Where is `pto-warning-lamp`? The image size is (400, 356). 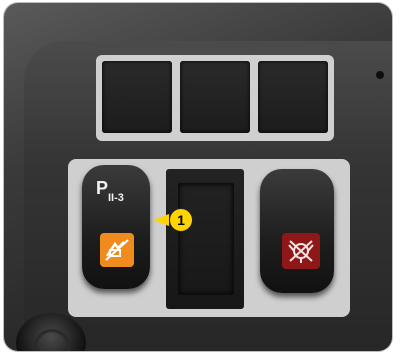 pto-warning-lamp is located at coordinates (117, 250).